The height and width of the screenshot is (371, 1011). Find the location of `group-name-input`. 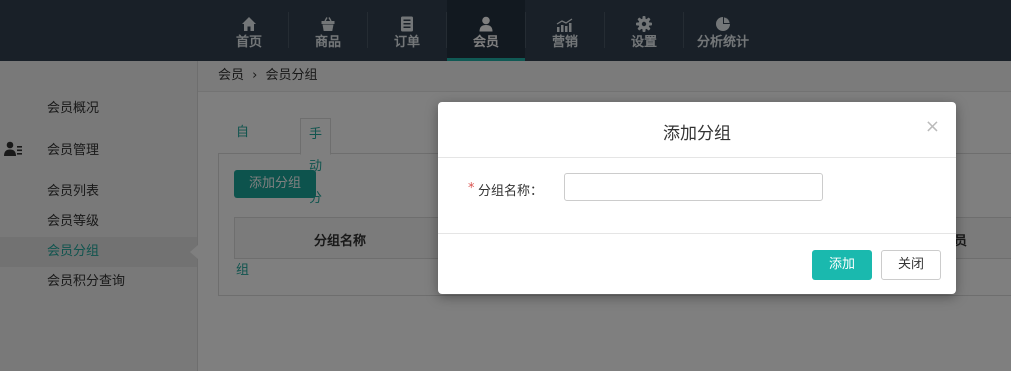

group-name-input is located at coordinates (693, 187).